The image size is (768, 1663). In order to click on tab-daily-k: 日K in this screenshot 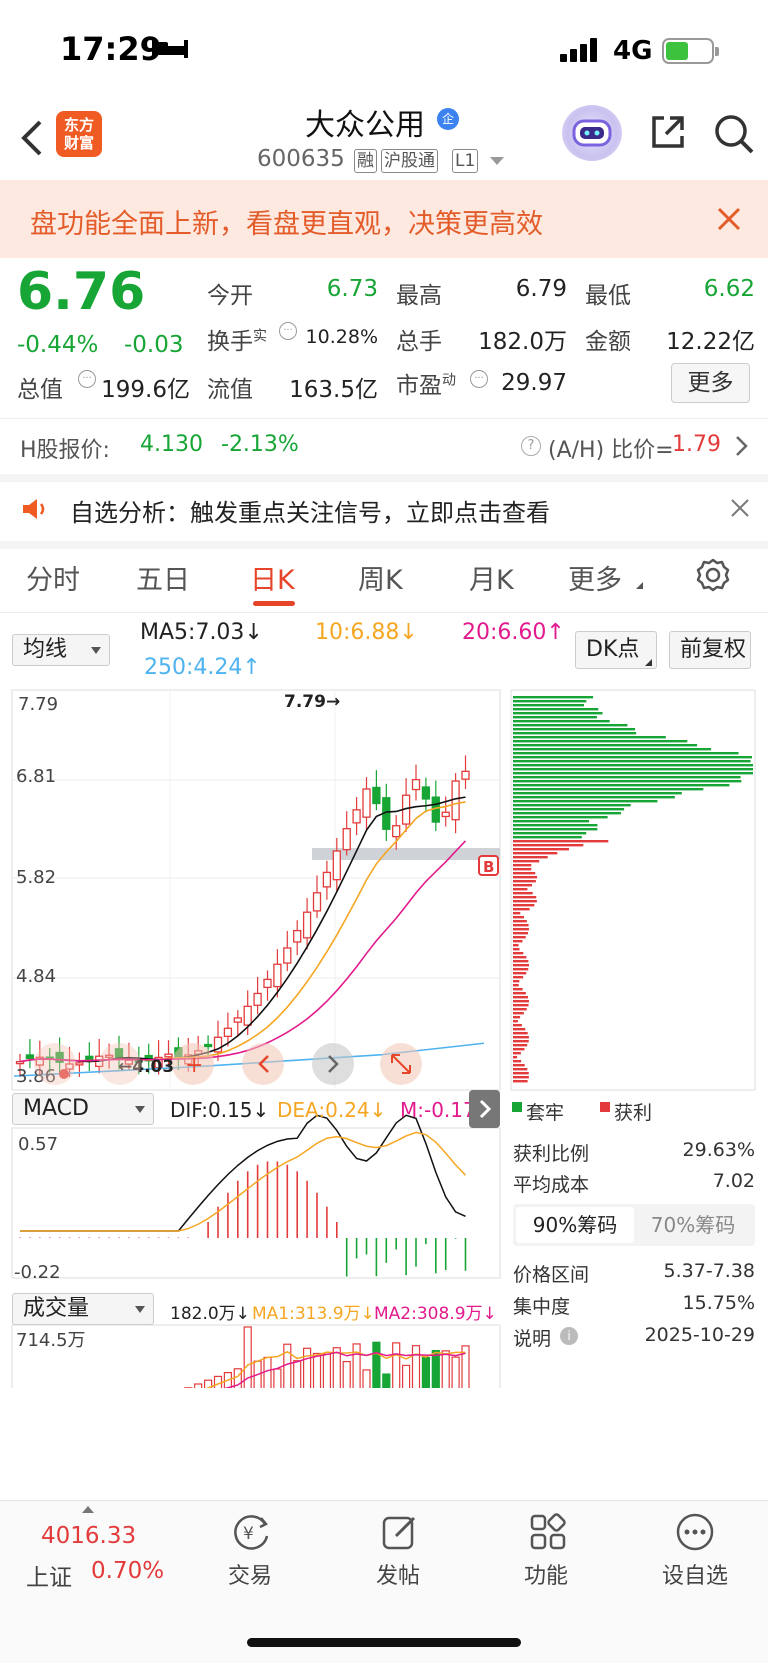, I will do `click(272, 577)`.